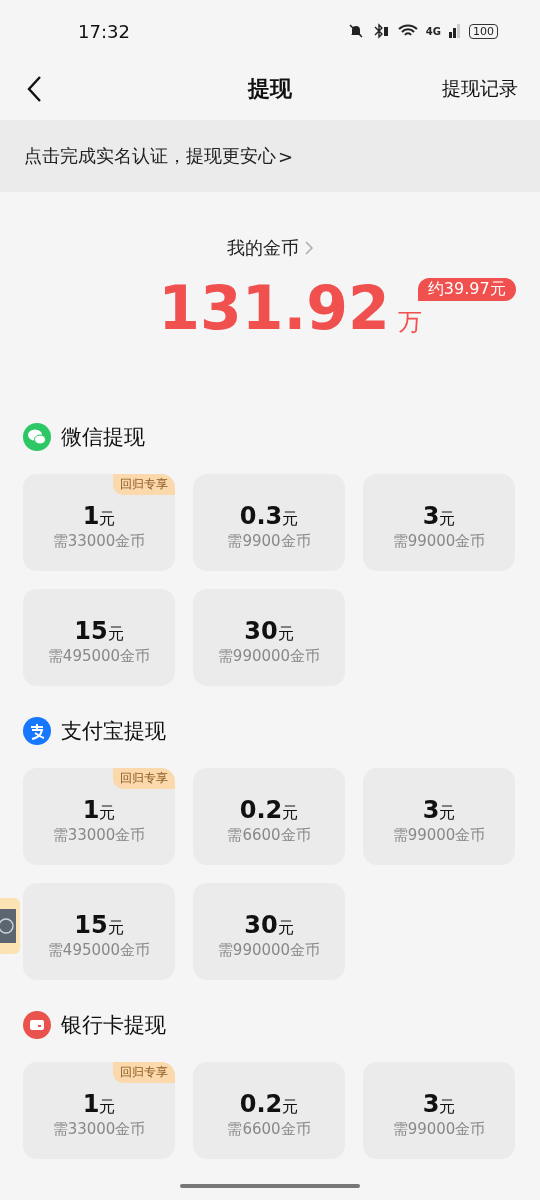  What do you see at coordinates (355, 31) in the screenshot?
I see `bell-off-icon` at bounding box center [355, 31].